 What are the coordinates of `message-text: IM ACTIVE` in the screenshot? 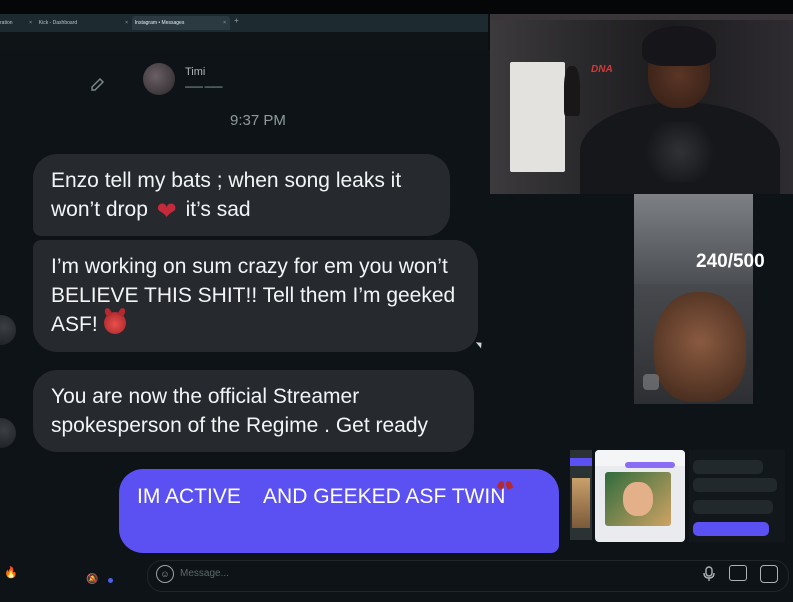 It's located at (192, 496).